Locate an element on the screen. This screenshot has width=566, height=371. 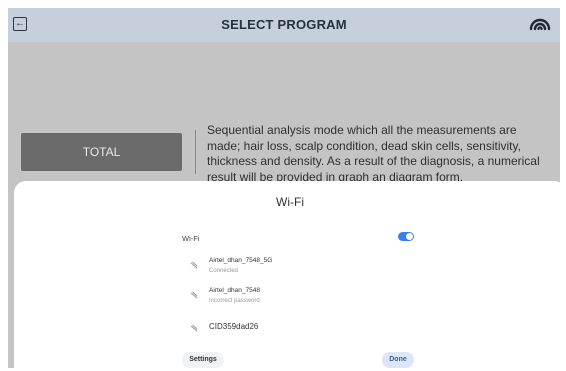
network-name: CID359dad26 is located at coordinates (234, 326).